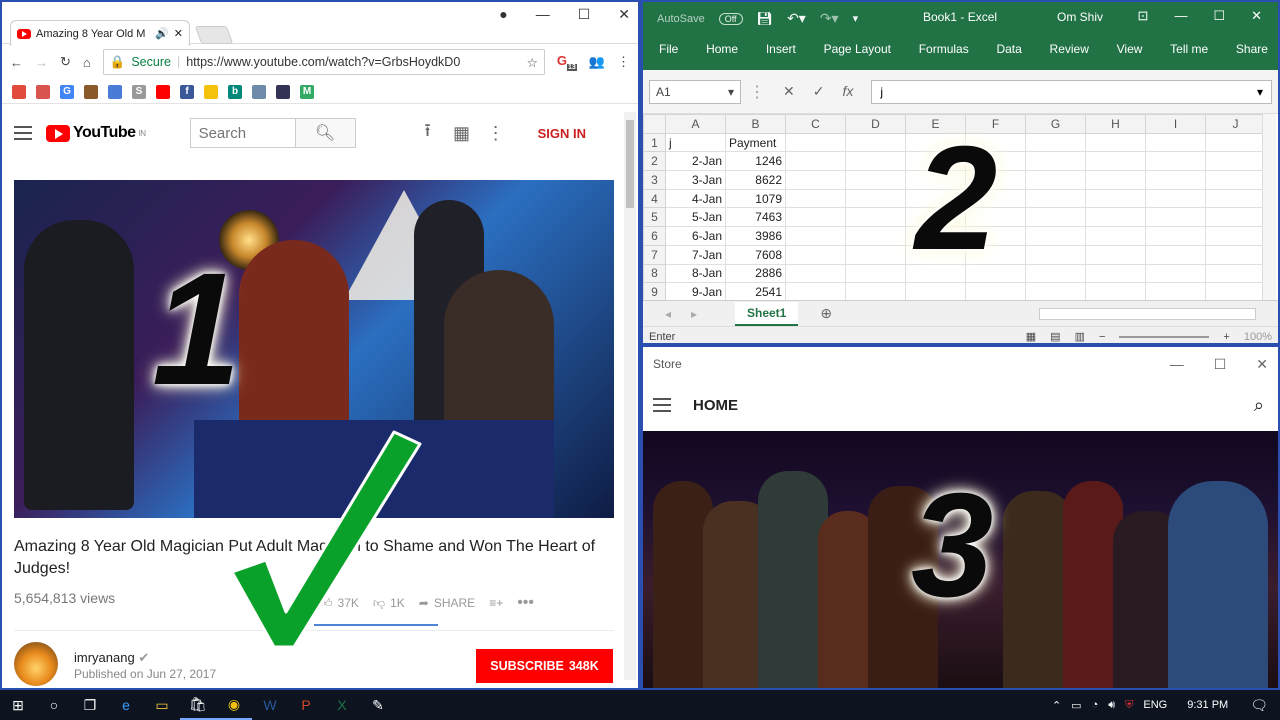 The image size is (1280, 720). Describe the element at coordinates (695, 142) in the screenshot. I see `cell: j` at that location.